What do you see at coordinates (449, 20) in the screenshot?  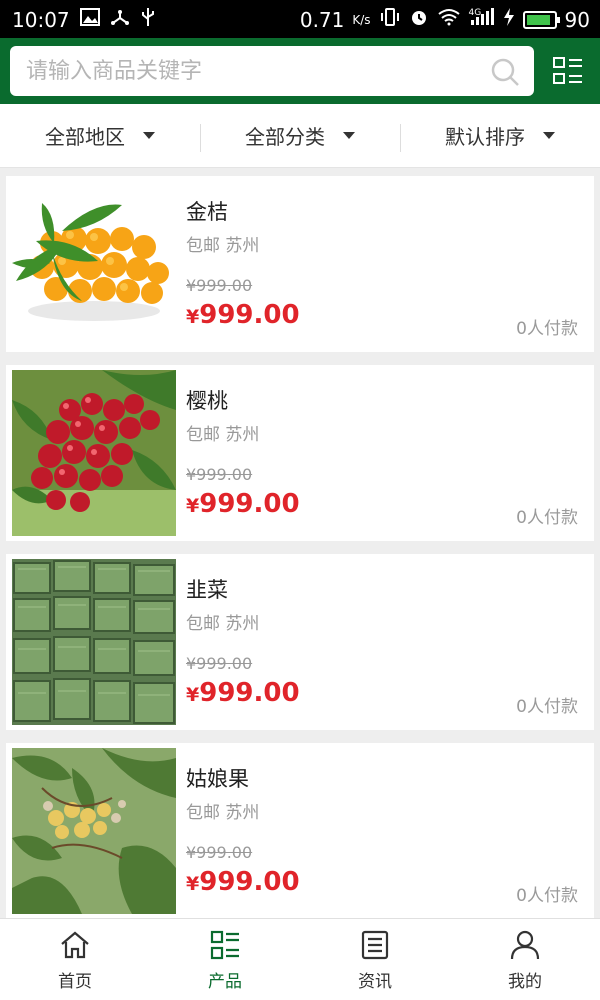 I see `wifi-icon` at bounding box center [449, 20].